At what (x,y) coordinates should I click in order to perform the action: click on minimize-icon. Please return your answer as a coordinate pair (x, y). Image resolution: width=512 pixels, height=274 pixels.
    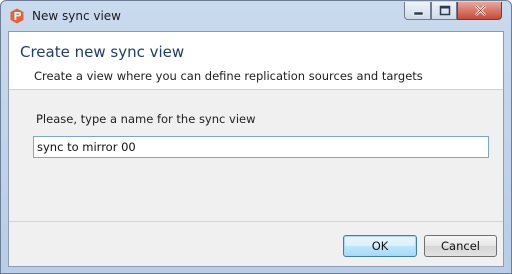
    Looking at the image, I should click on (418, 13).